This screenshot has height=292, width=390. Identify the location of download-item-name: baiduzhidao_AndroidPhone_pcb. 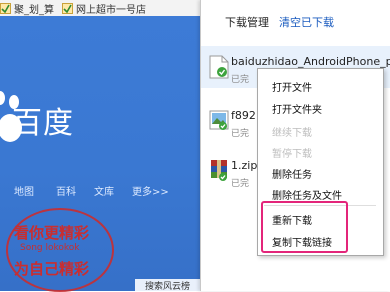
(310, 61).